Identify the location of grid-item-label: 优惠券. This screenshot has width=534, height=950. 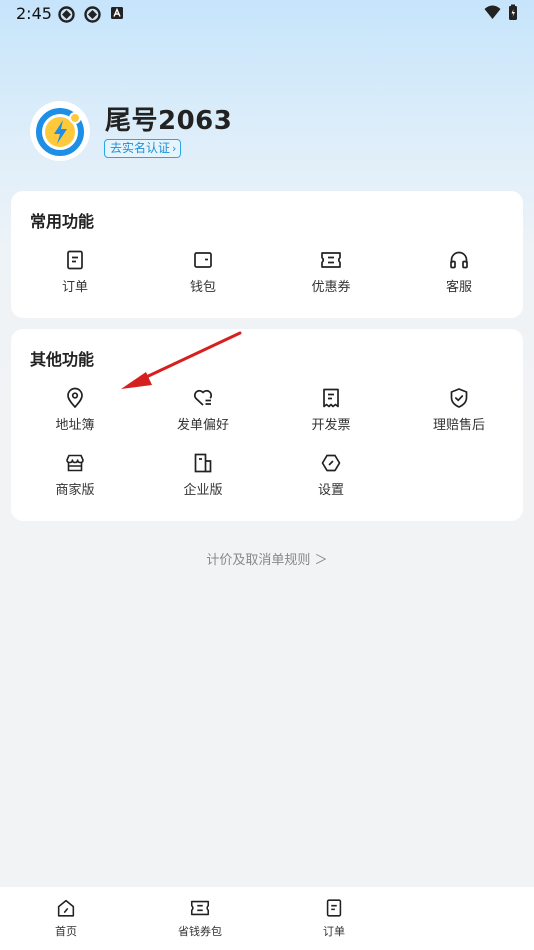
(331, 287).